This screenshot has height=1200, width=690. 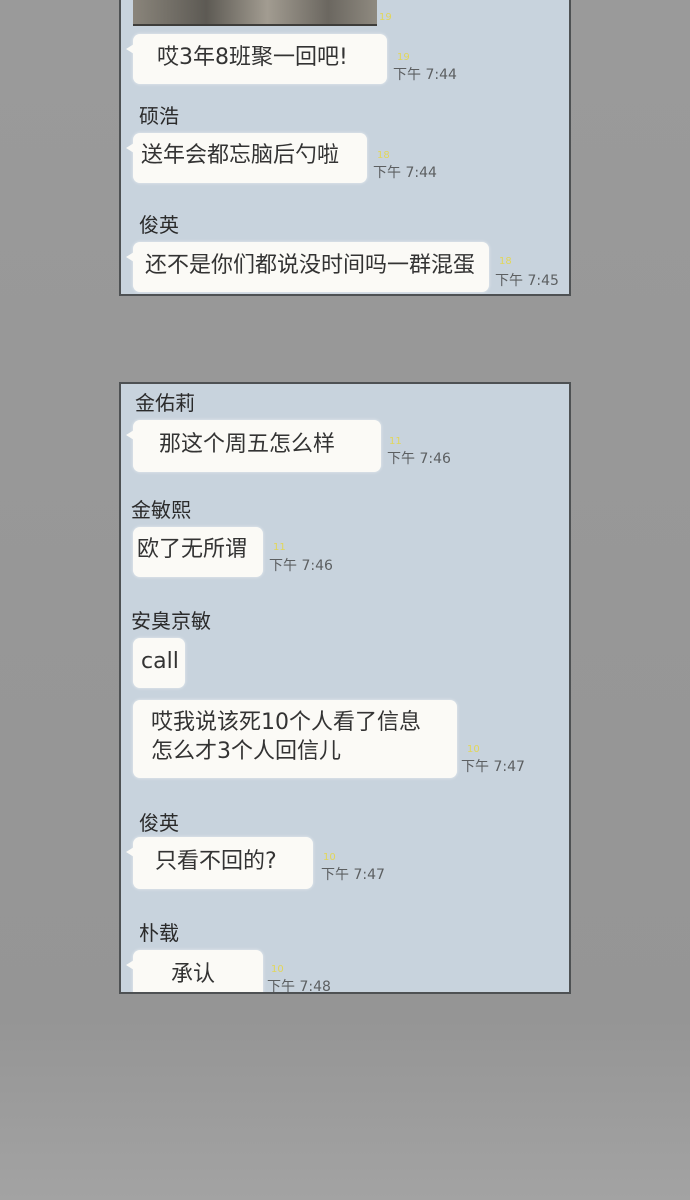 I want to click on sender-name: 金佑莉, so click(x=165, y=403).